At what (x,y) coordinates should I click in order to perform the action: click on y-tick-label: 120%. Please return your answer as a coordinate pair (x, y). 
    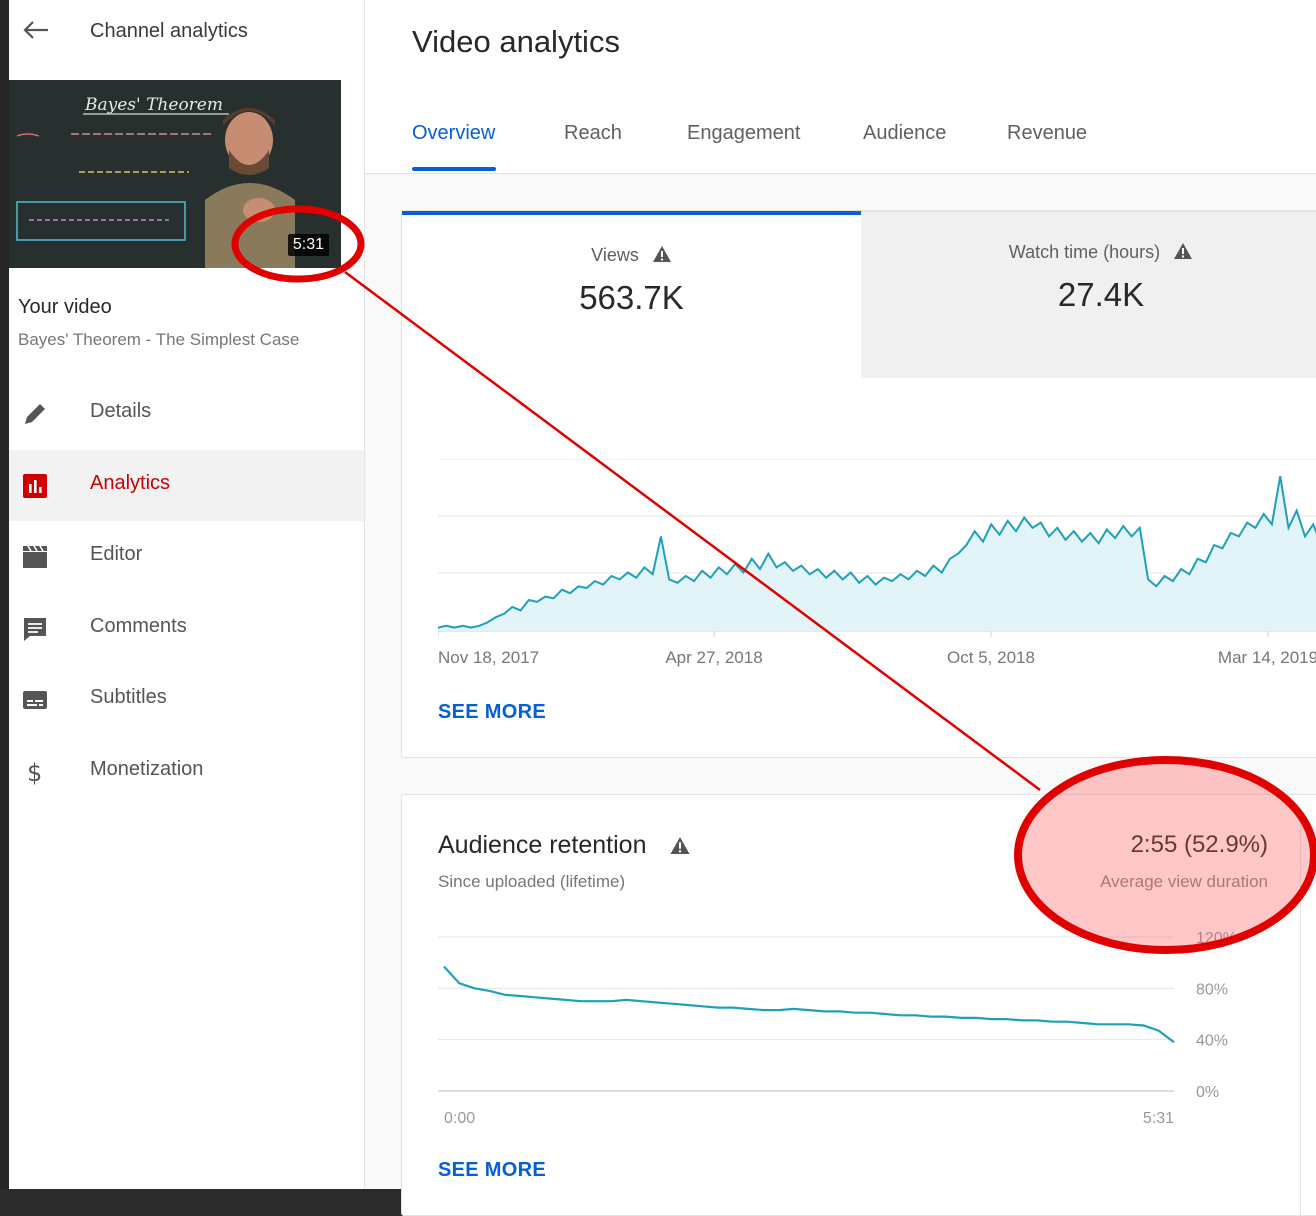
    Looking at the image, I should click on (1216, 938).